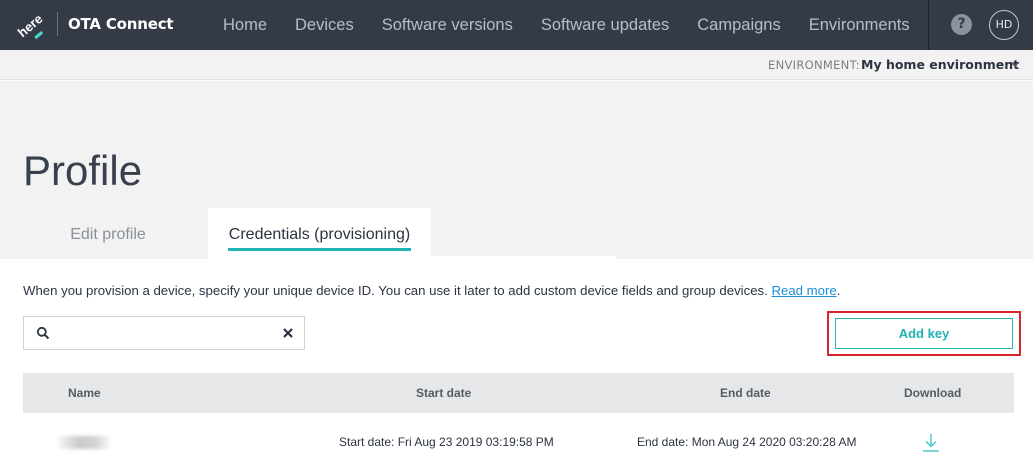  What do you see at coordinates (518, 393) in the screenshot?
I see `table-header: Name Start date End date Download` at bounding box center [518, 393].